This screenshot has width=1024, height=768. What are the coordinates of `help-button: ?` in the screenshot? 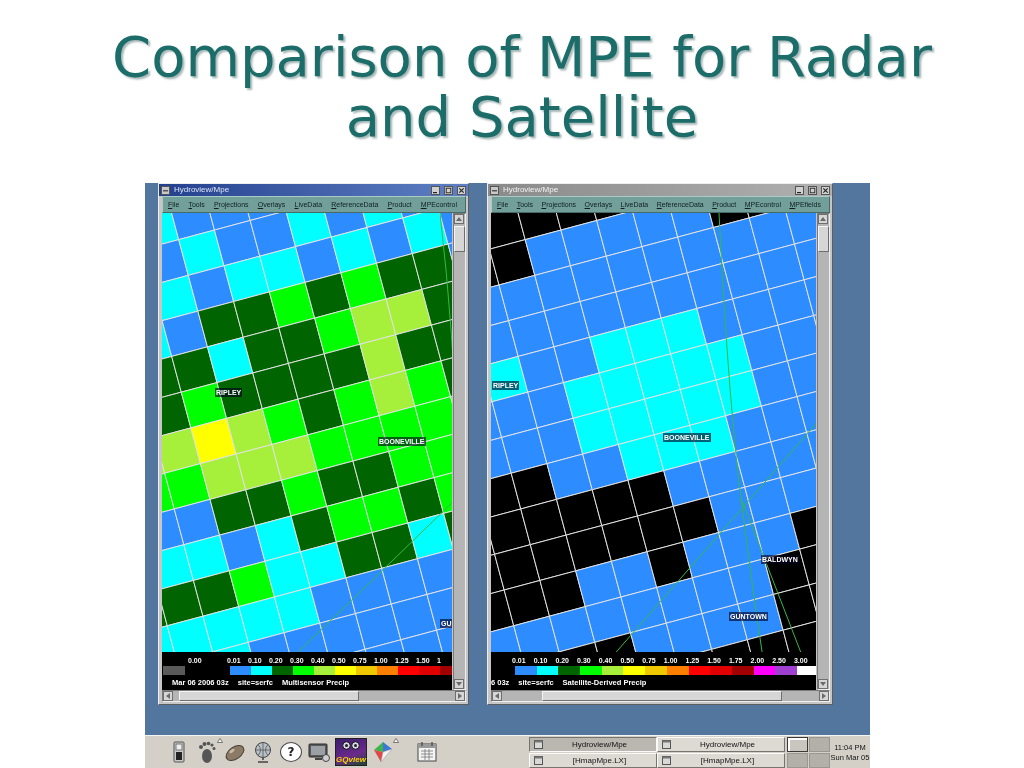 It's located at (291, 752).